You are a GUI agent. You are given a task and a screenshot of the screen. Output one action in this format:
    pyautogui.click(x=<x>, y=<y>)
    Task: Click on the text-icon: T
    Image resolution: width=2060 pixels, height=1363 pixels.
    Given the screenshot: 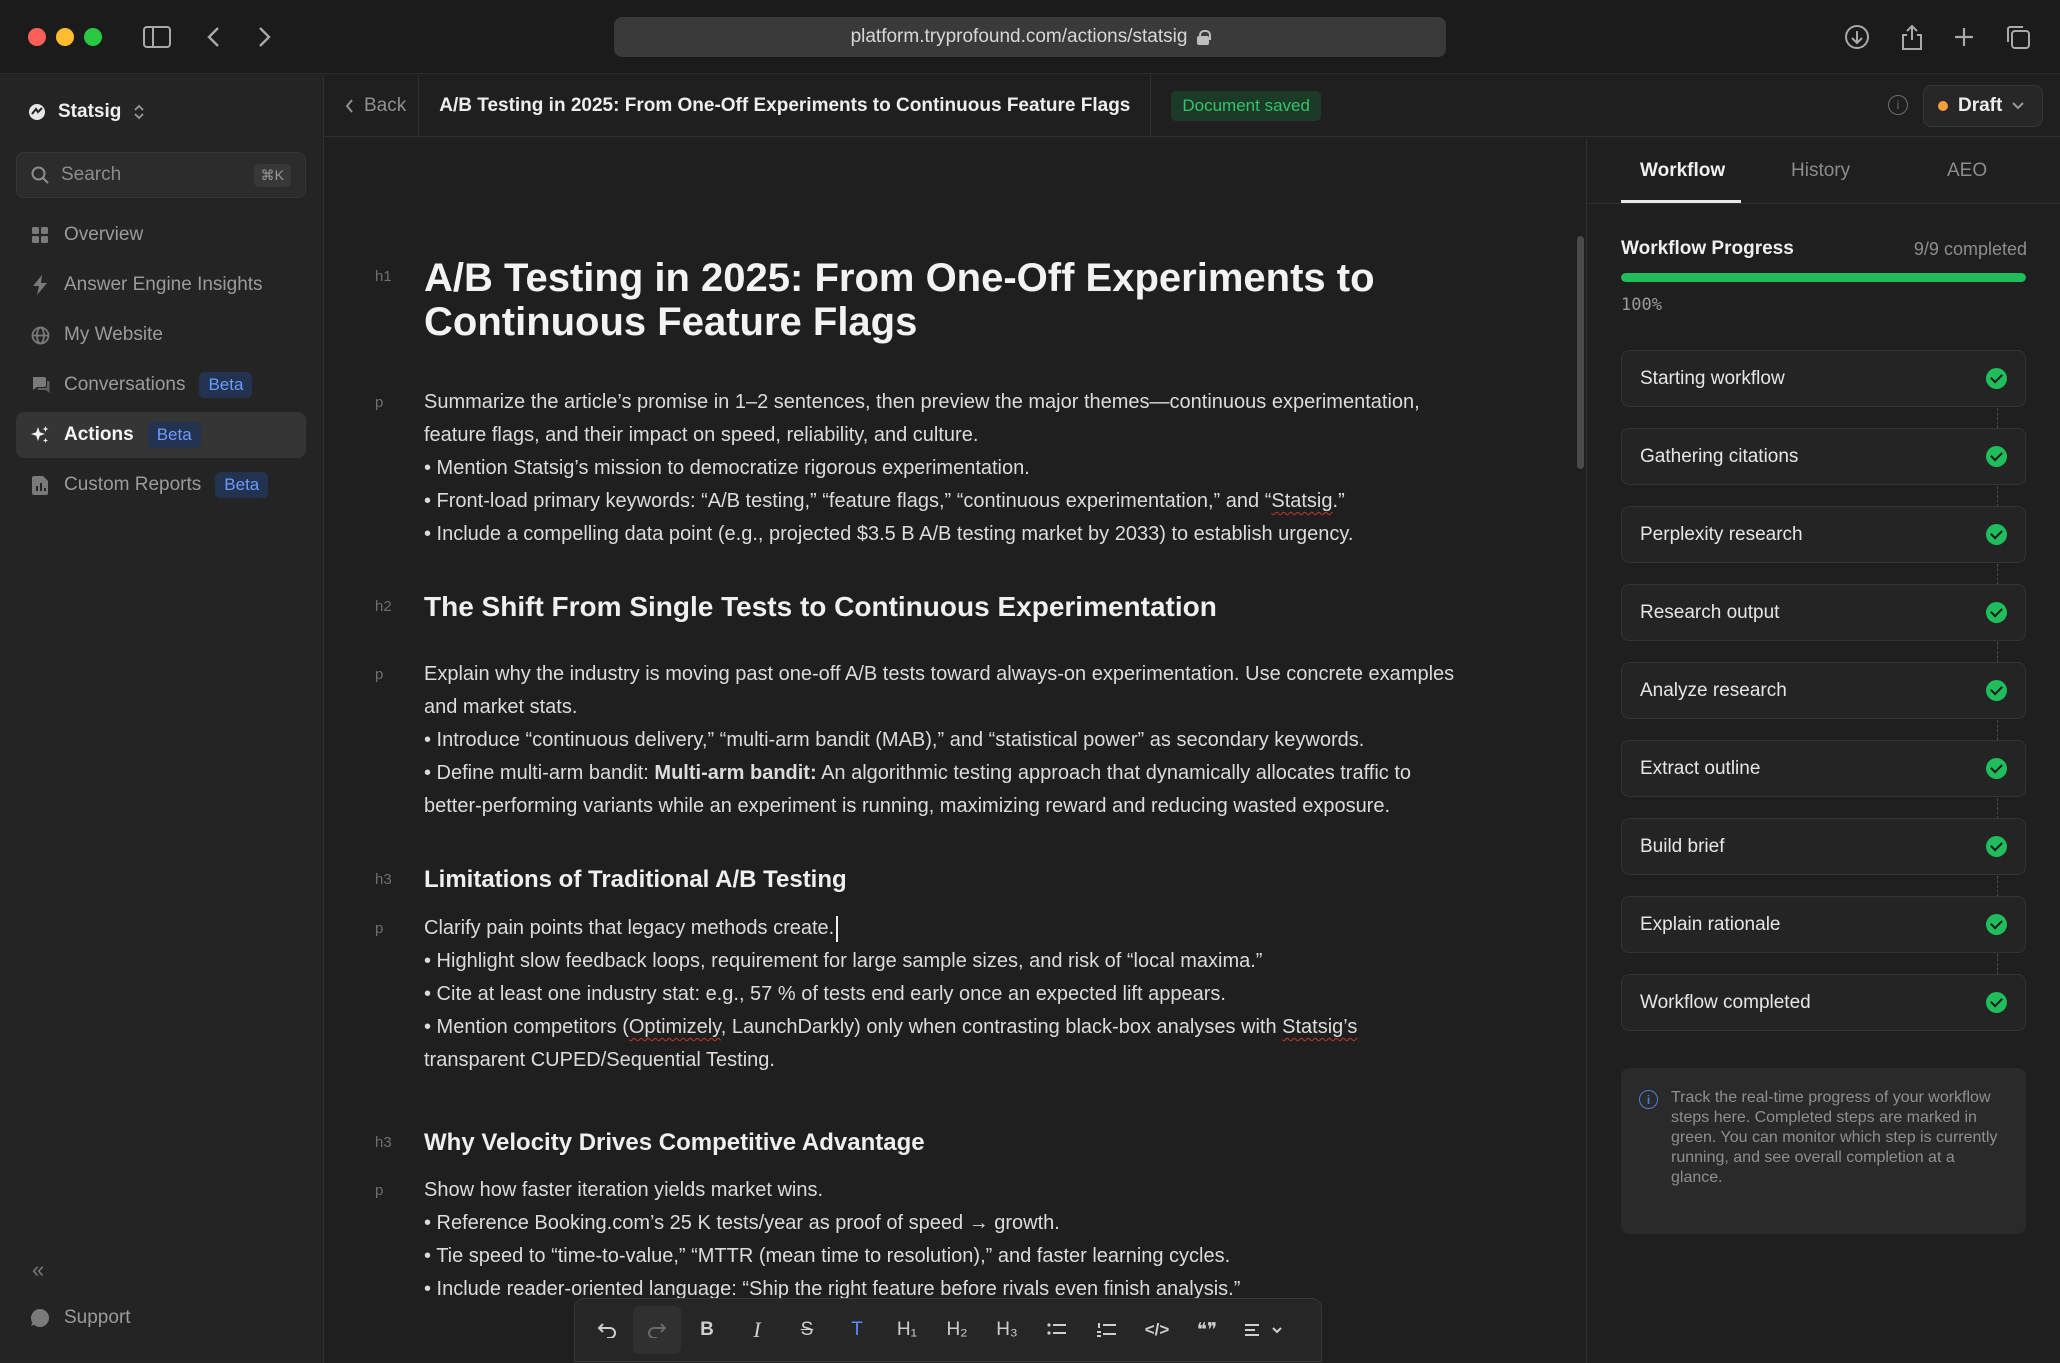 What is the action you would take?
    pyautogui.click(x=857, y=1330)
    